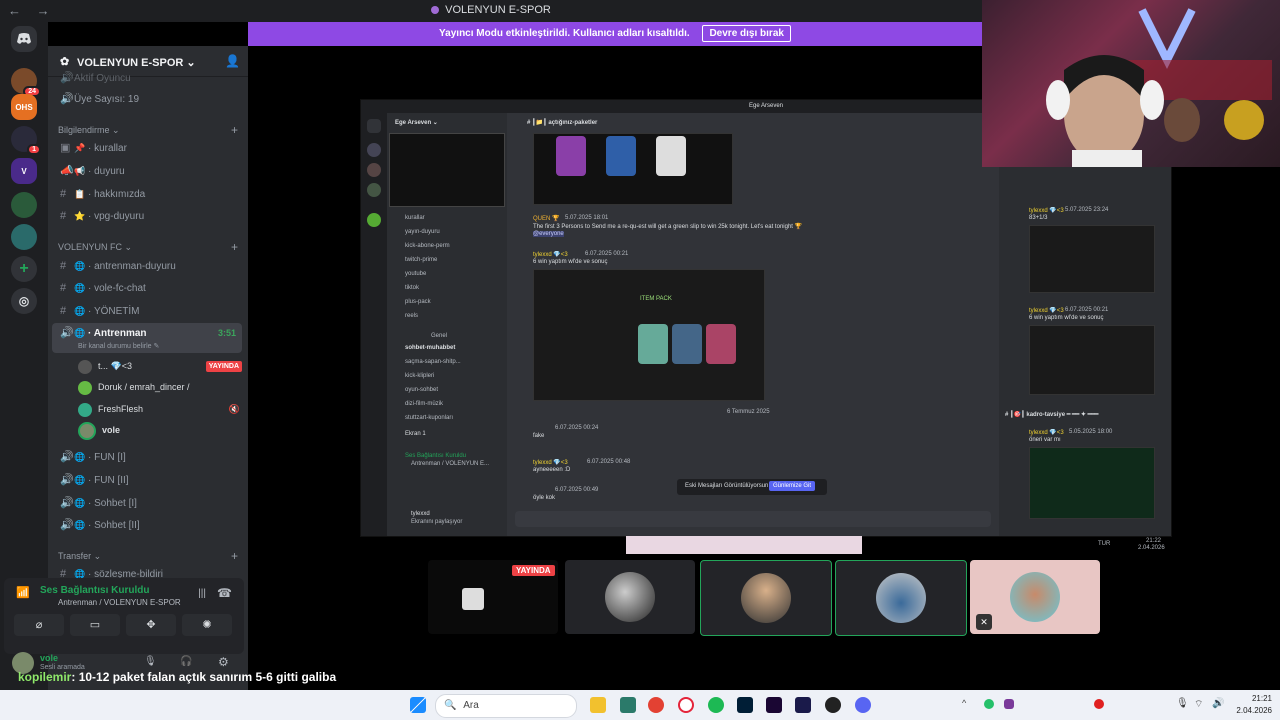 This screenshot has width=1280, height=720. Describe the element at coordinates (630, 597) in the screenshot. I see `participant-tile` at that location.